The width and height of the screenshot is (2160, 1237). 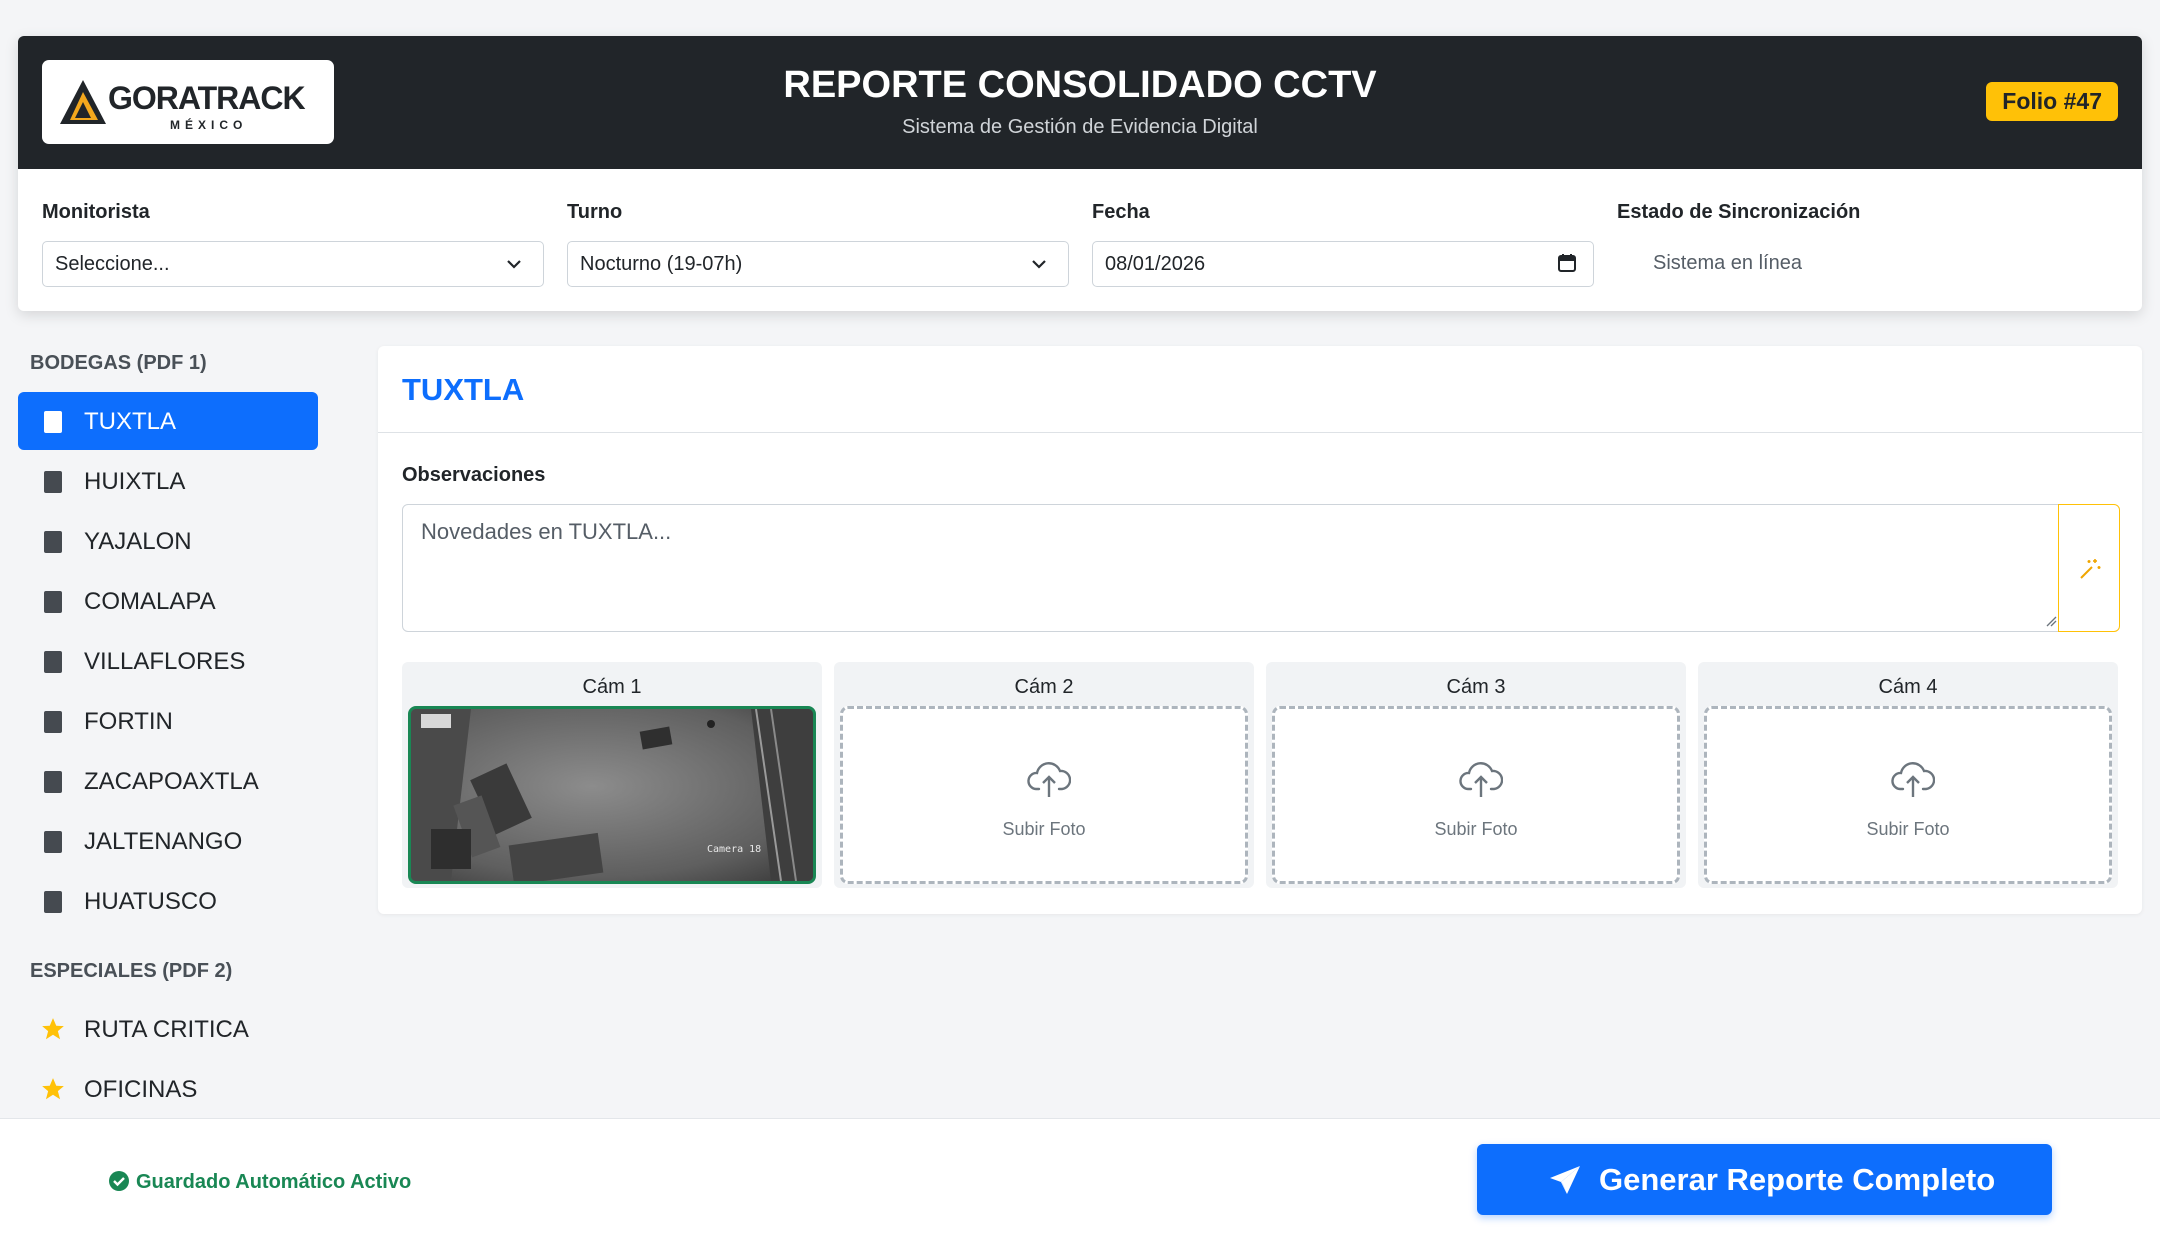 I want to click on sidebar-item-label: ZACAPOAXTLA, so click(x=171, y=781).